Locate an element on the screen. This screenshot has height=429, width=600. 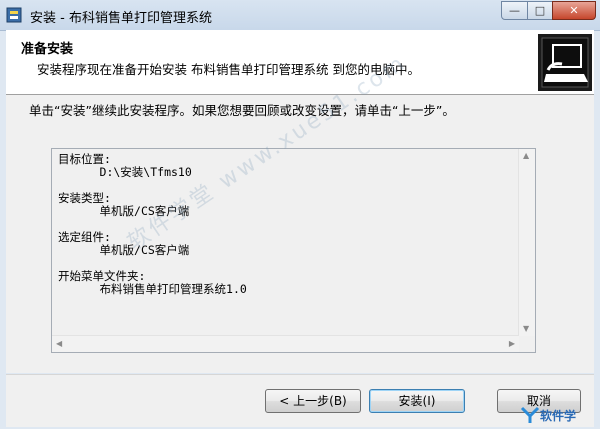
page-title: 准备安装 is located at coordinates (47, 49).